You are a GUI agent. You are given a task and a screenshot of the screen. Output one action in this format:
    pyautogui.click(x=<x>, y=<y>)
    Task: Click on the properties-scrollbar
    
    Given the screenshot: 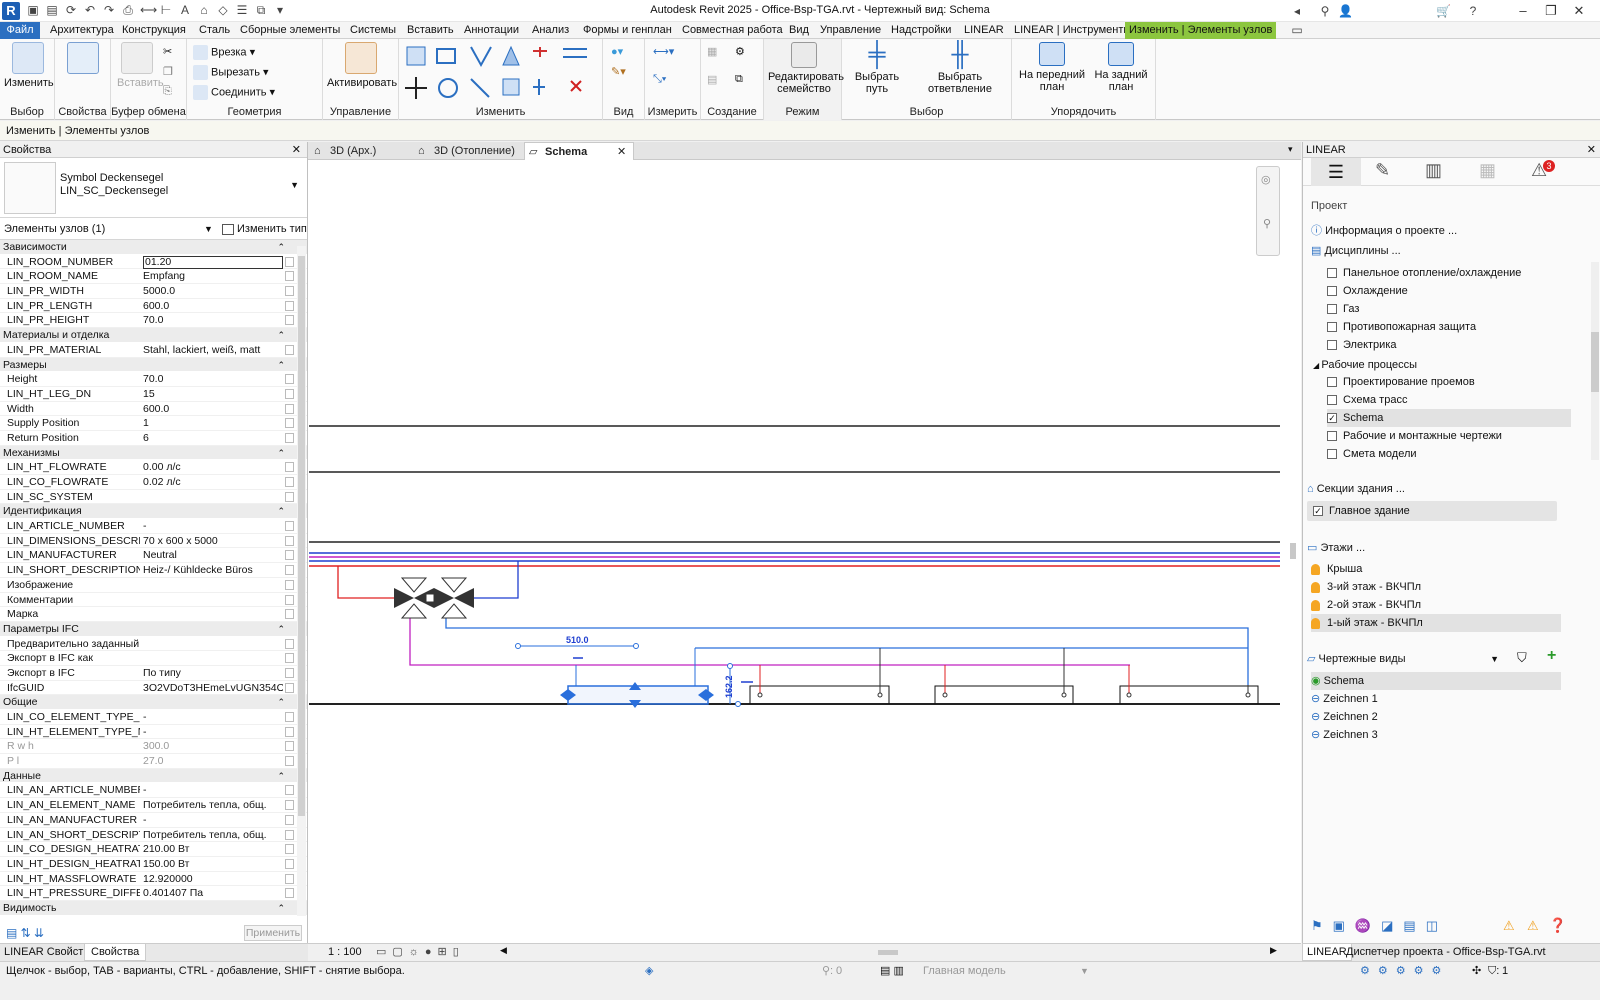 What is the action you would take?
    pyautogui.click(x=301, y=581)
    